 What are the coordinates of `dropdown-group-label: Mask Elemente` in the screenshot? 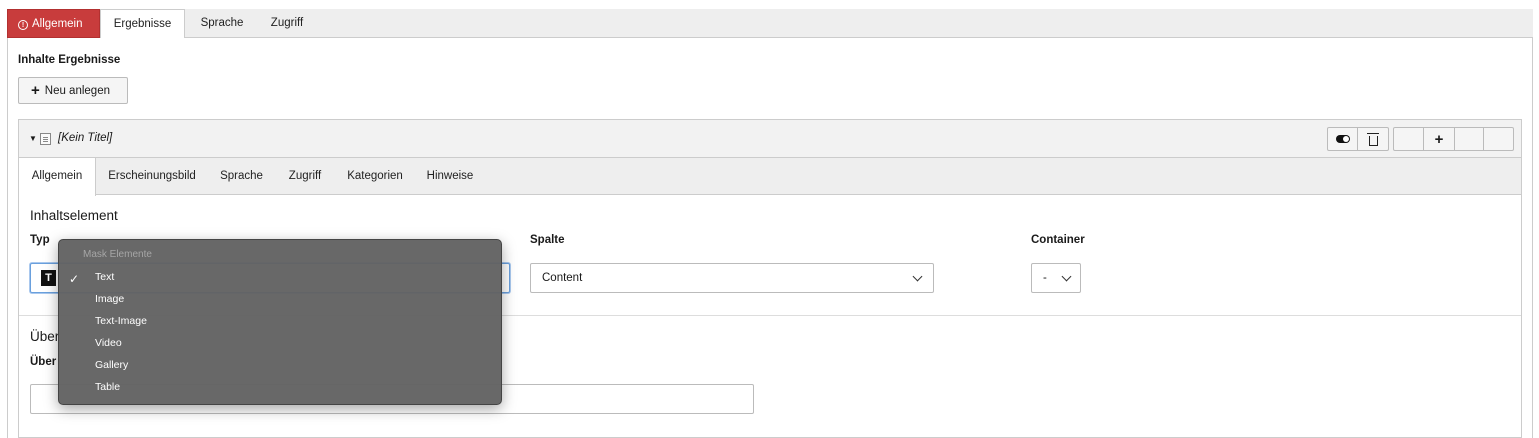 It's located at (117, 254).